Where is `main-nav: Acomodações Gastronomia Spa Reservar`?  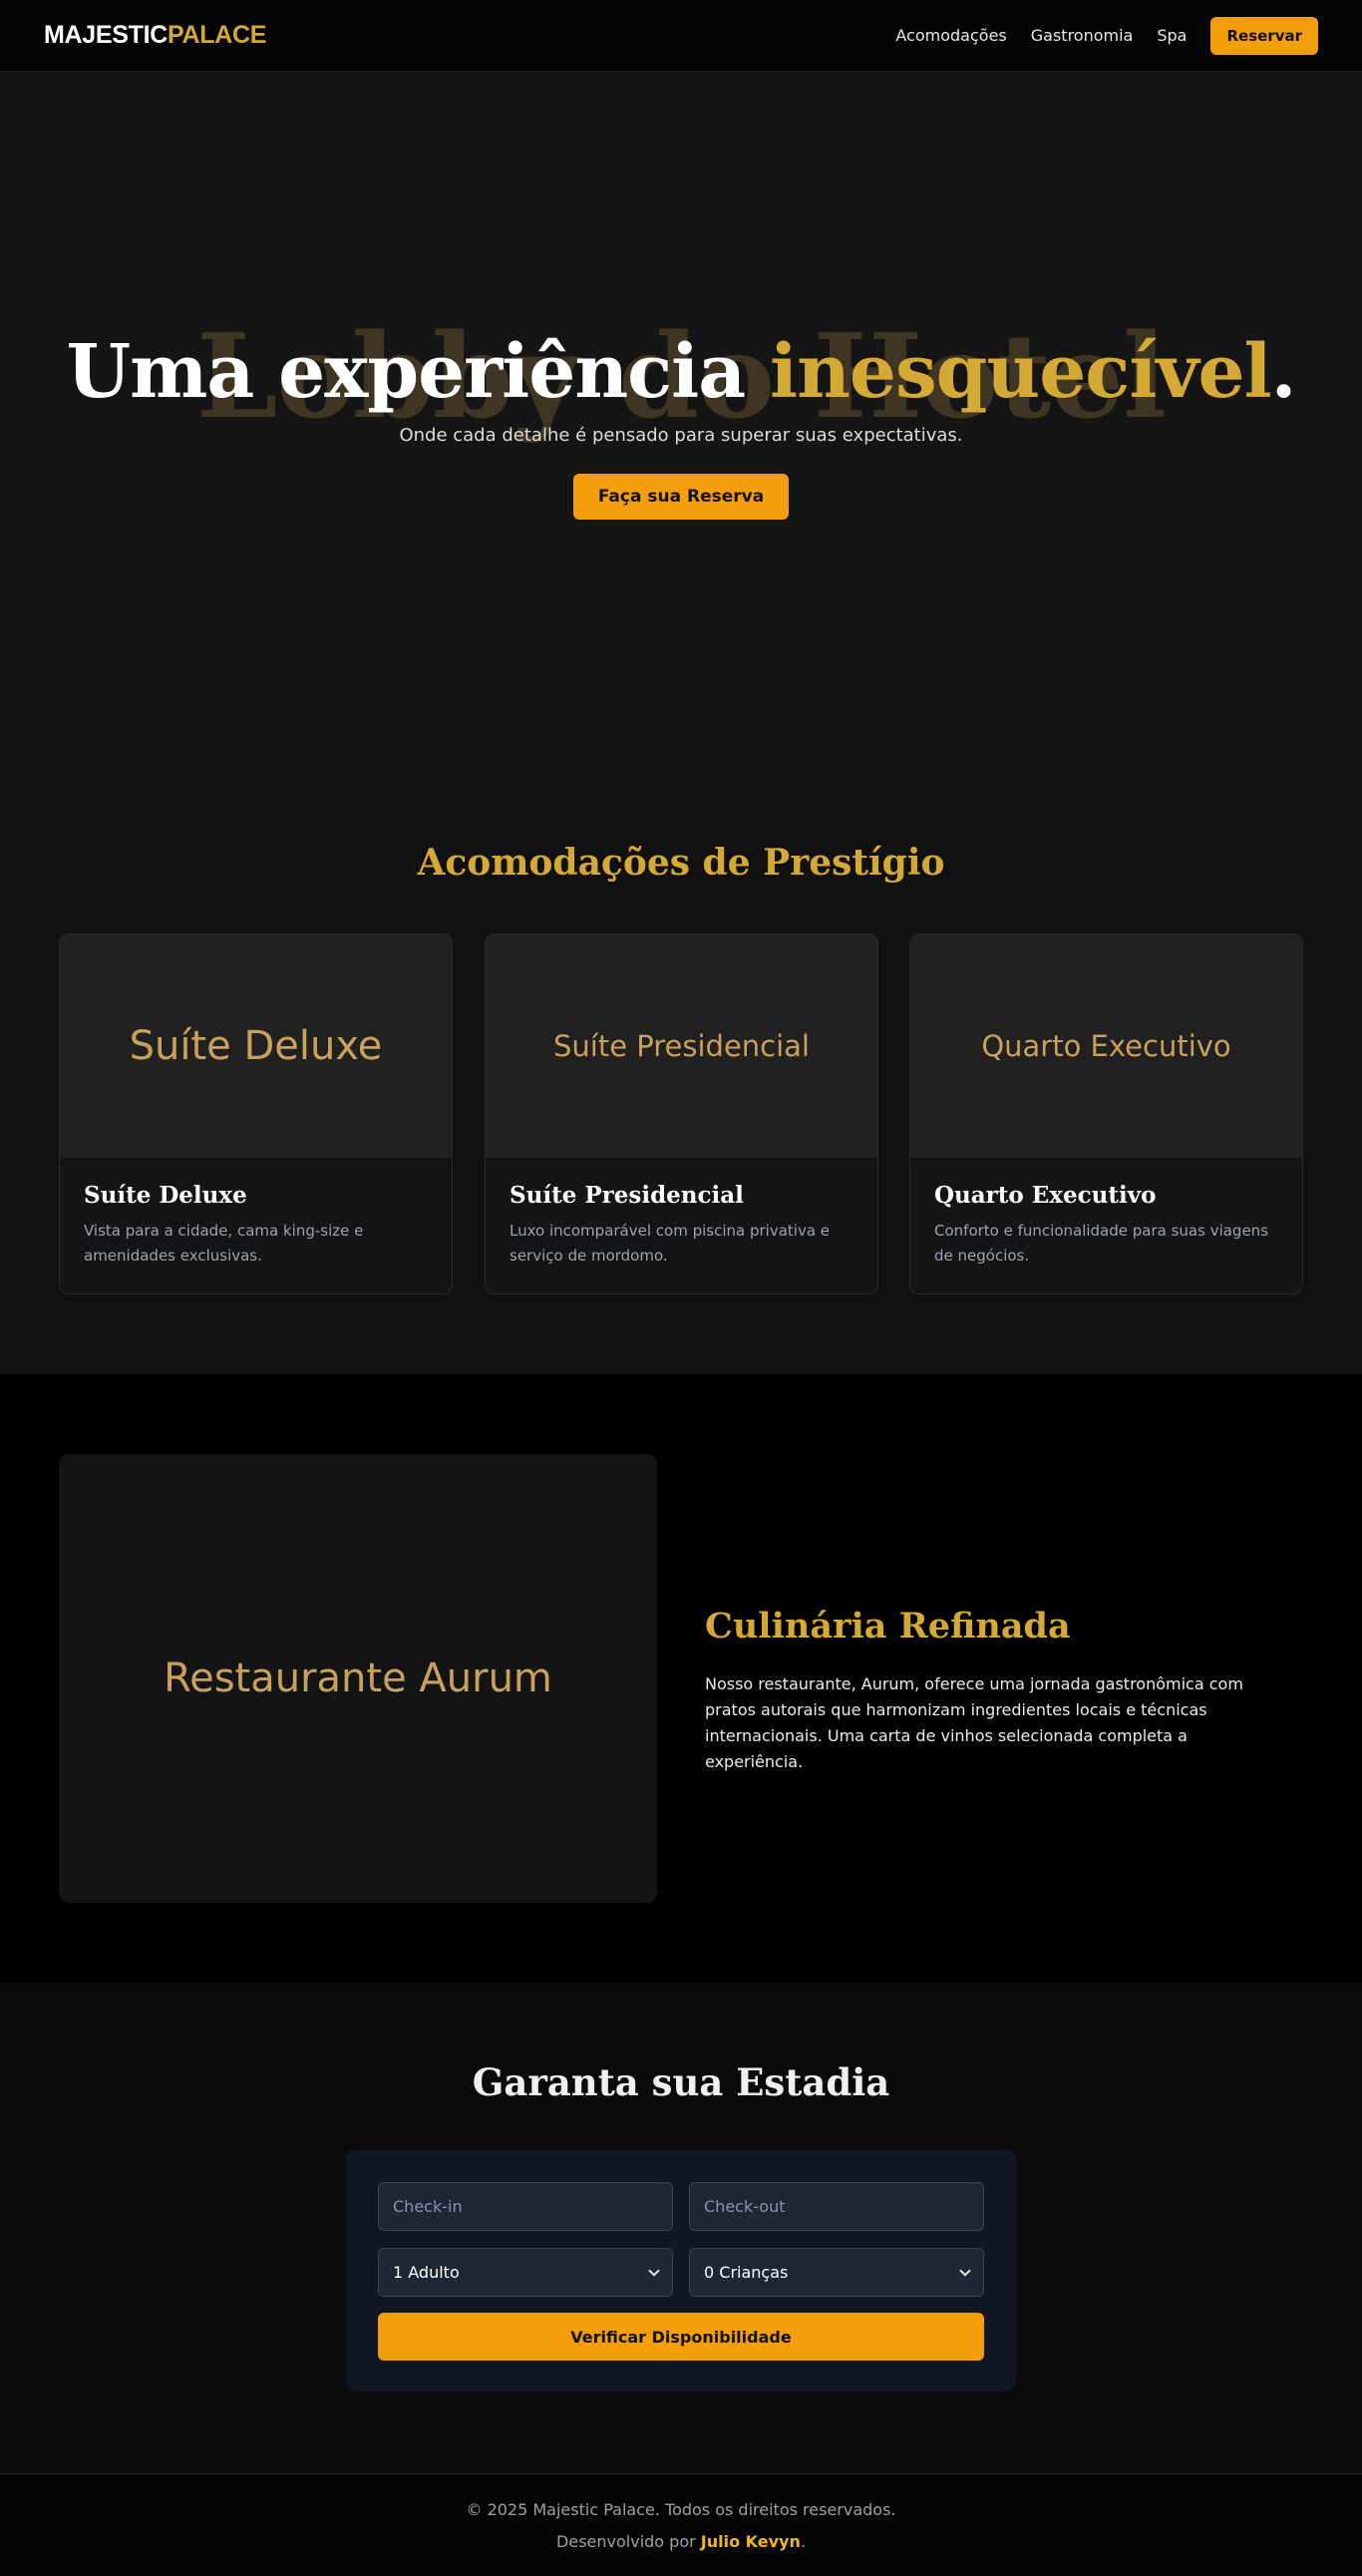
main-nav: Acomodações Gastronomia Spa Reservar is located at coordinates (1107, 35).